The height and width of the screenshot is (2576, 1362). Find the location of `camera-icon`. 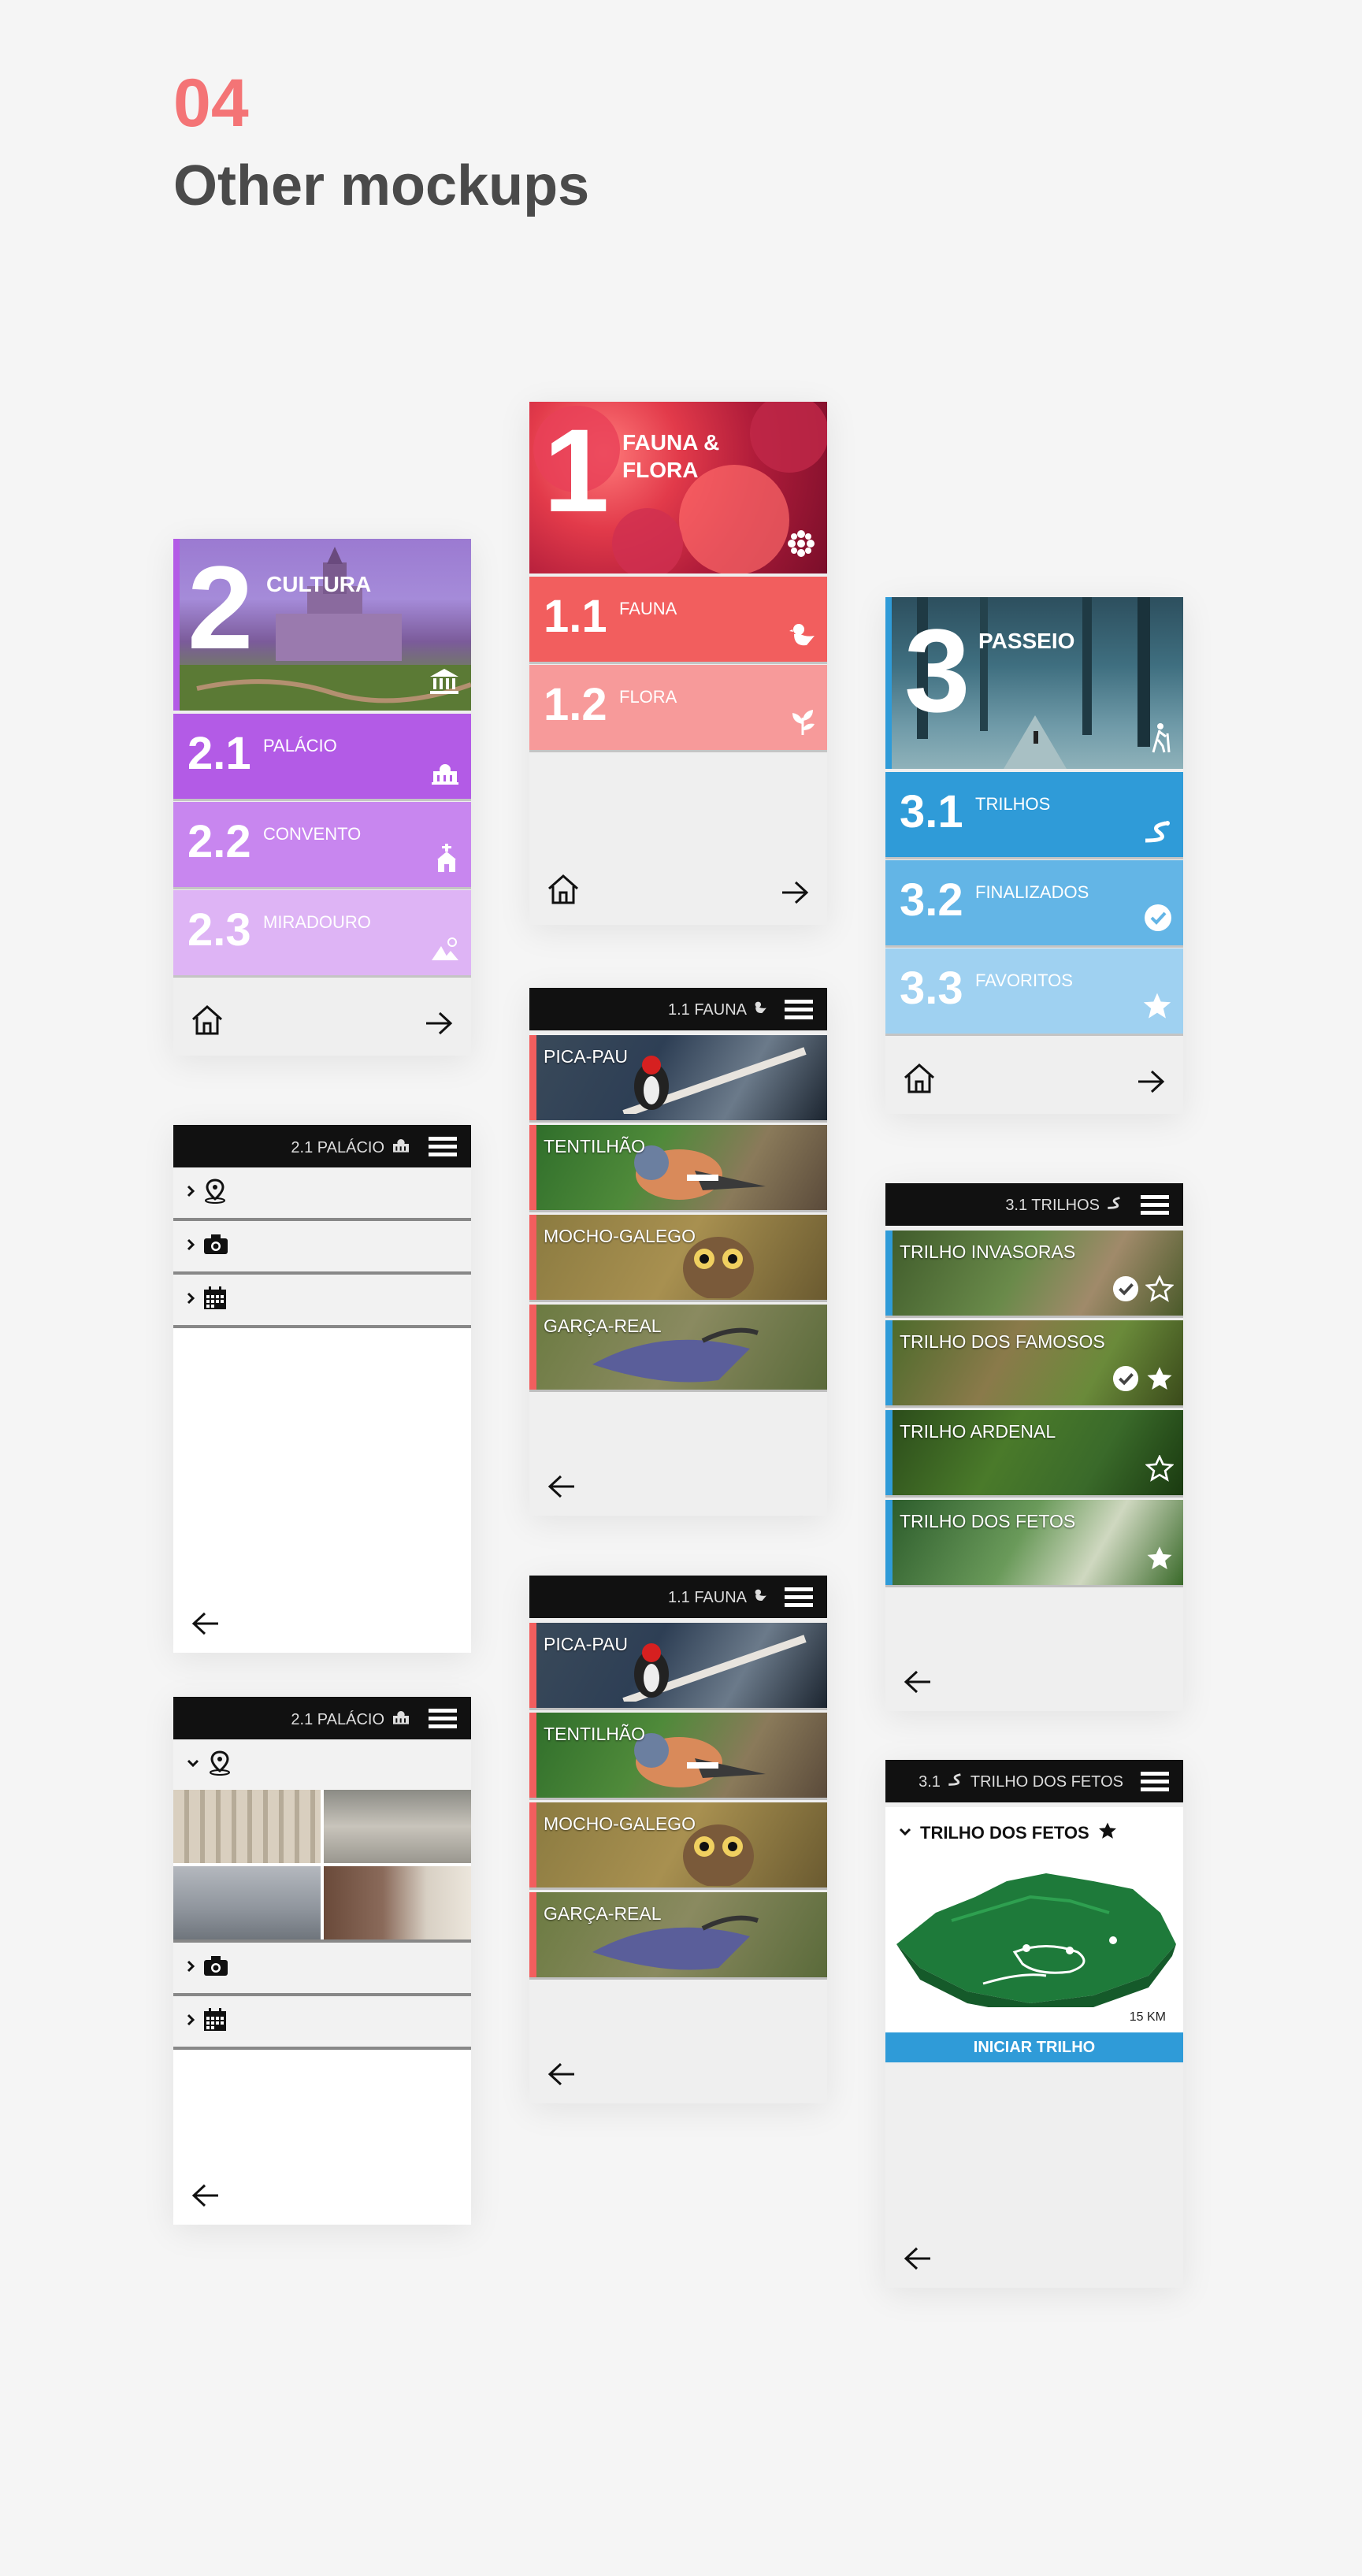

camera-icon is located at coordinates (215, 1247).